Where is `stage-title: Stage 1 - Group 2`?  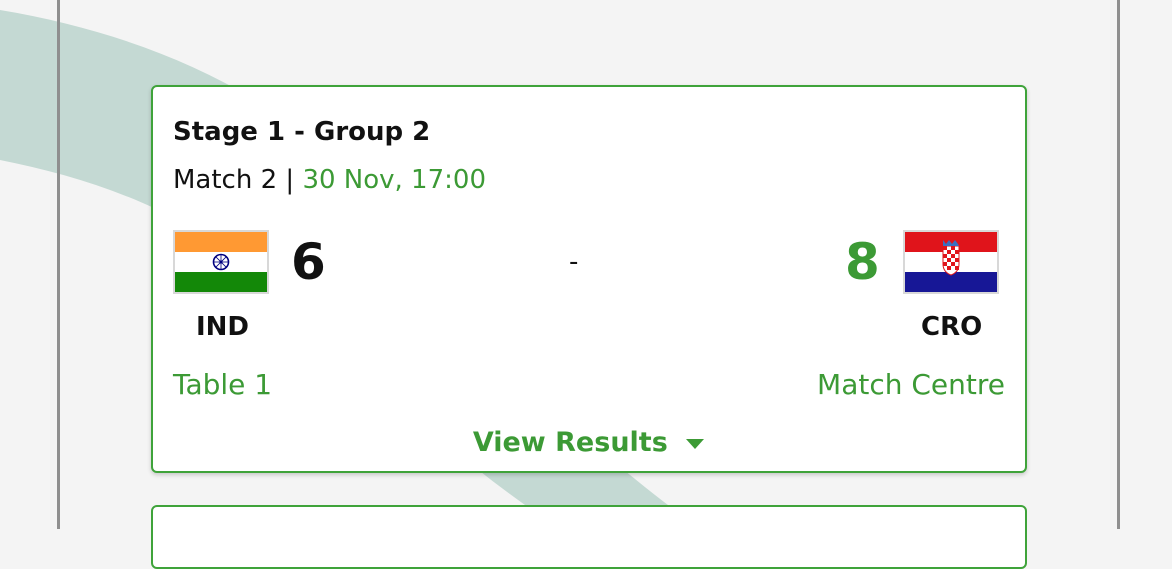 stage-title: Stage 1 - Group 2 is located at coordinates (302, 132).